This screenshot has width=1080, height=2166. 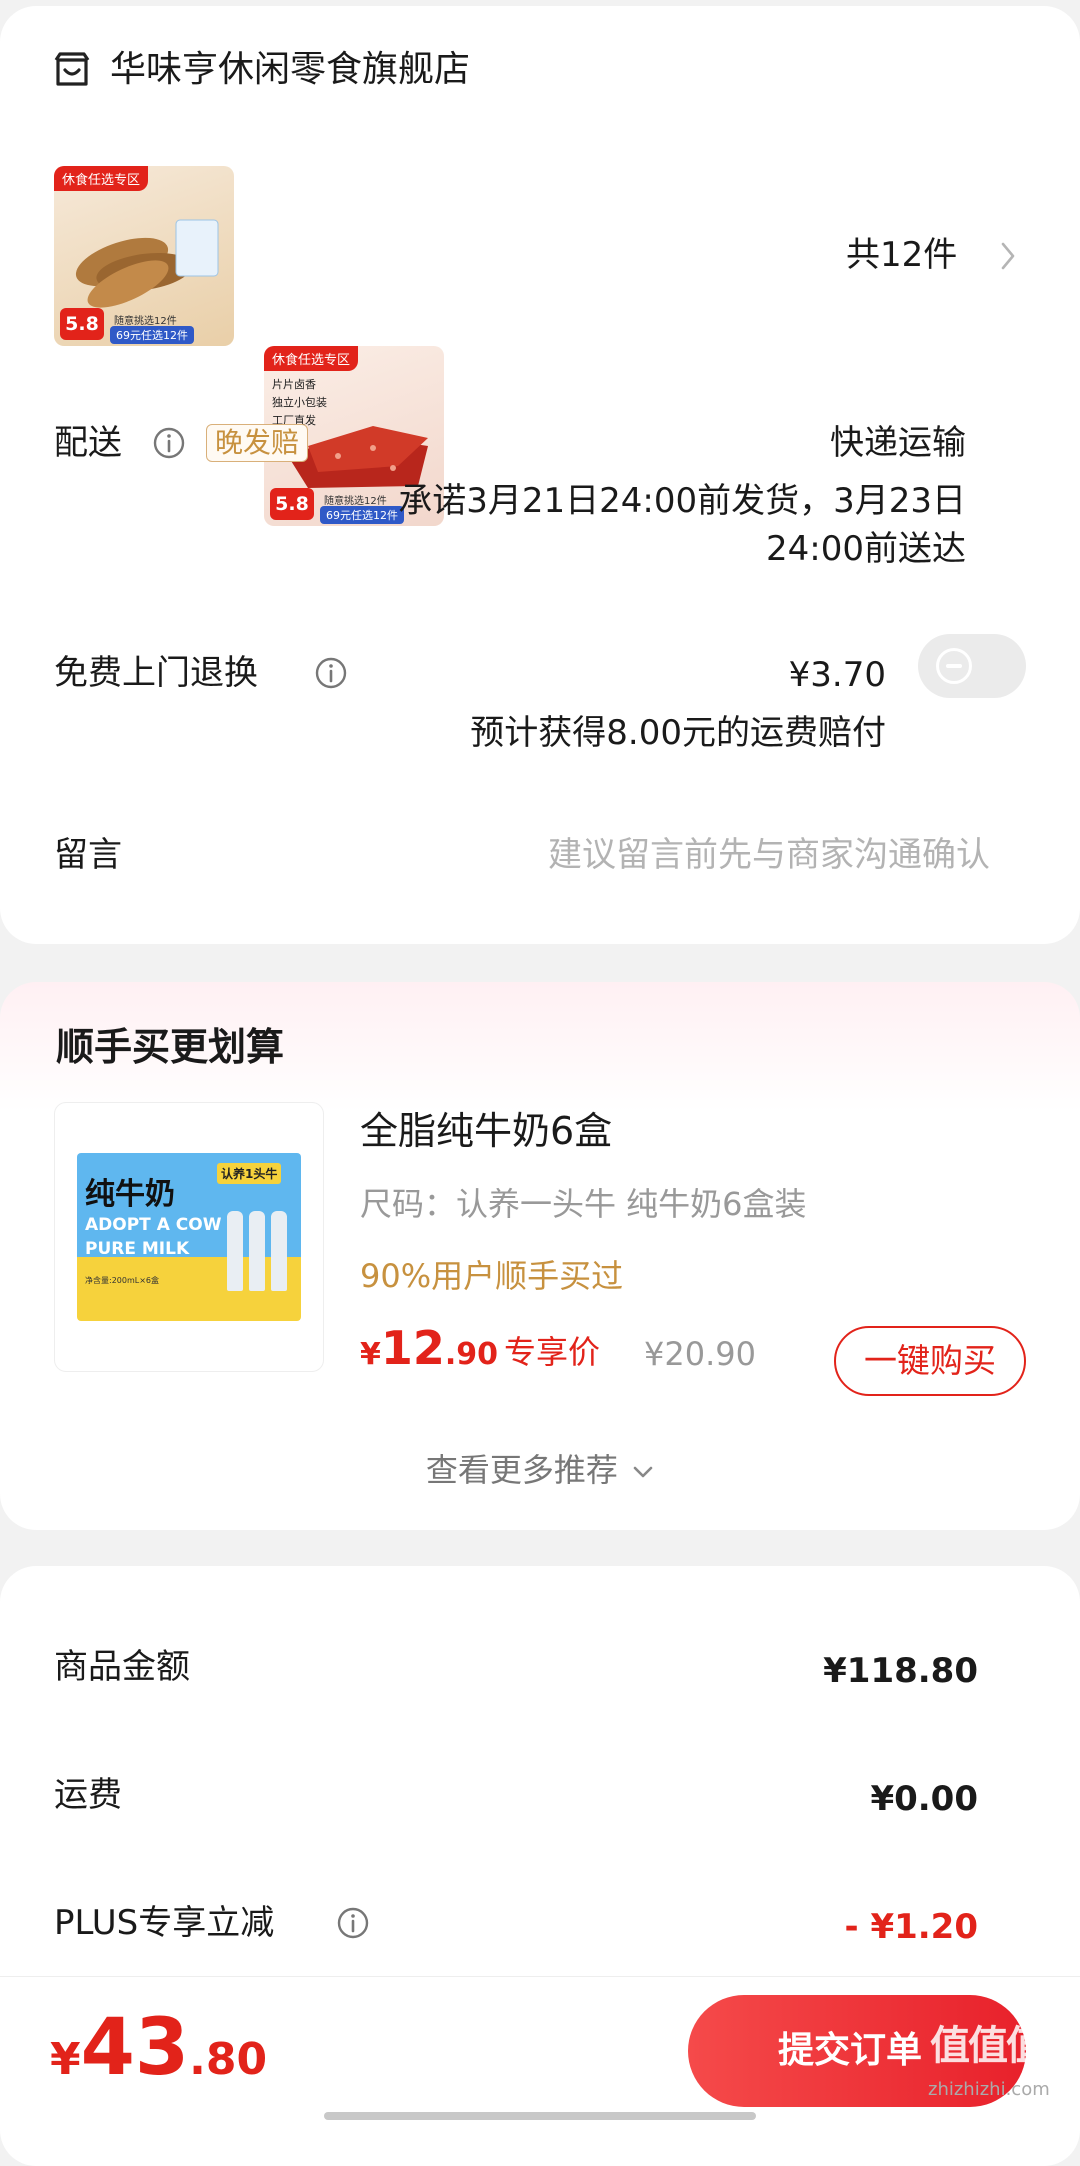 I want to click on summary-value-shipping: ¥0.00, so click(x=924, y=1799).